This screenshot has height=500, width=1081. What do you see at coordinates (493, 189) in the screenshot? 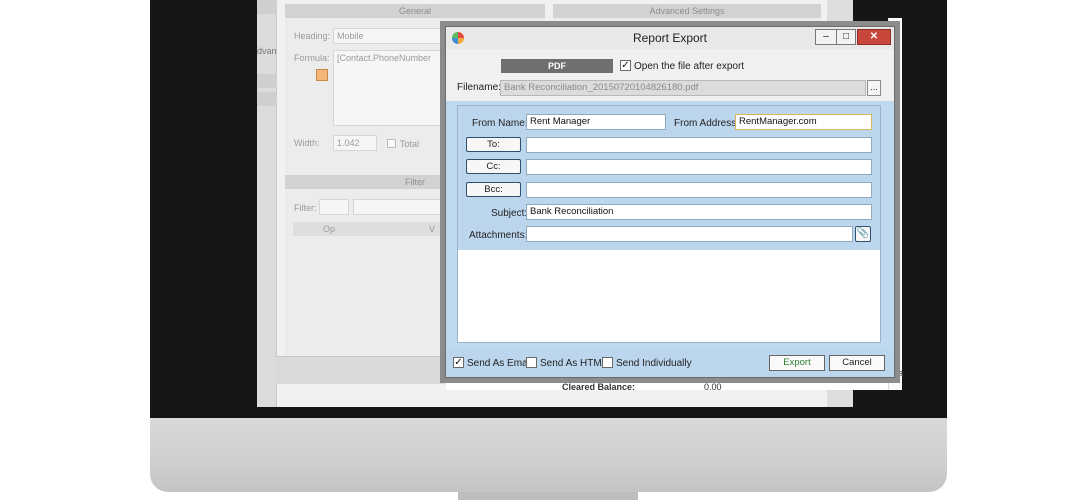
I see `bcc-button: Bcc:` at bounding box center [493, 189].